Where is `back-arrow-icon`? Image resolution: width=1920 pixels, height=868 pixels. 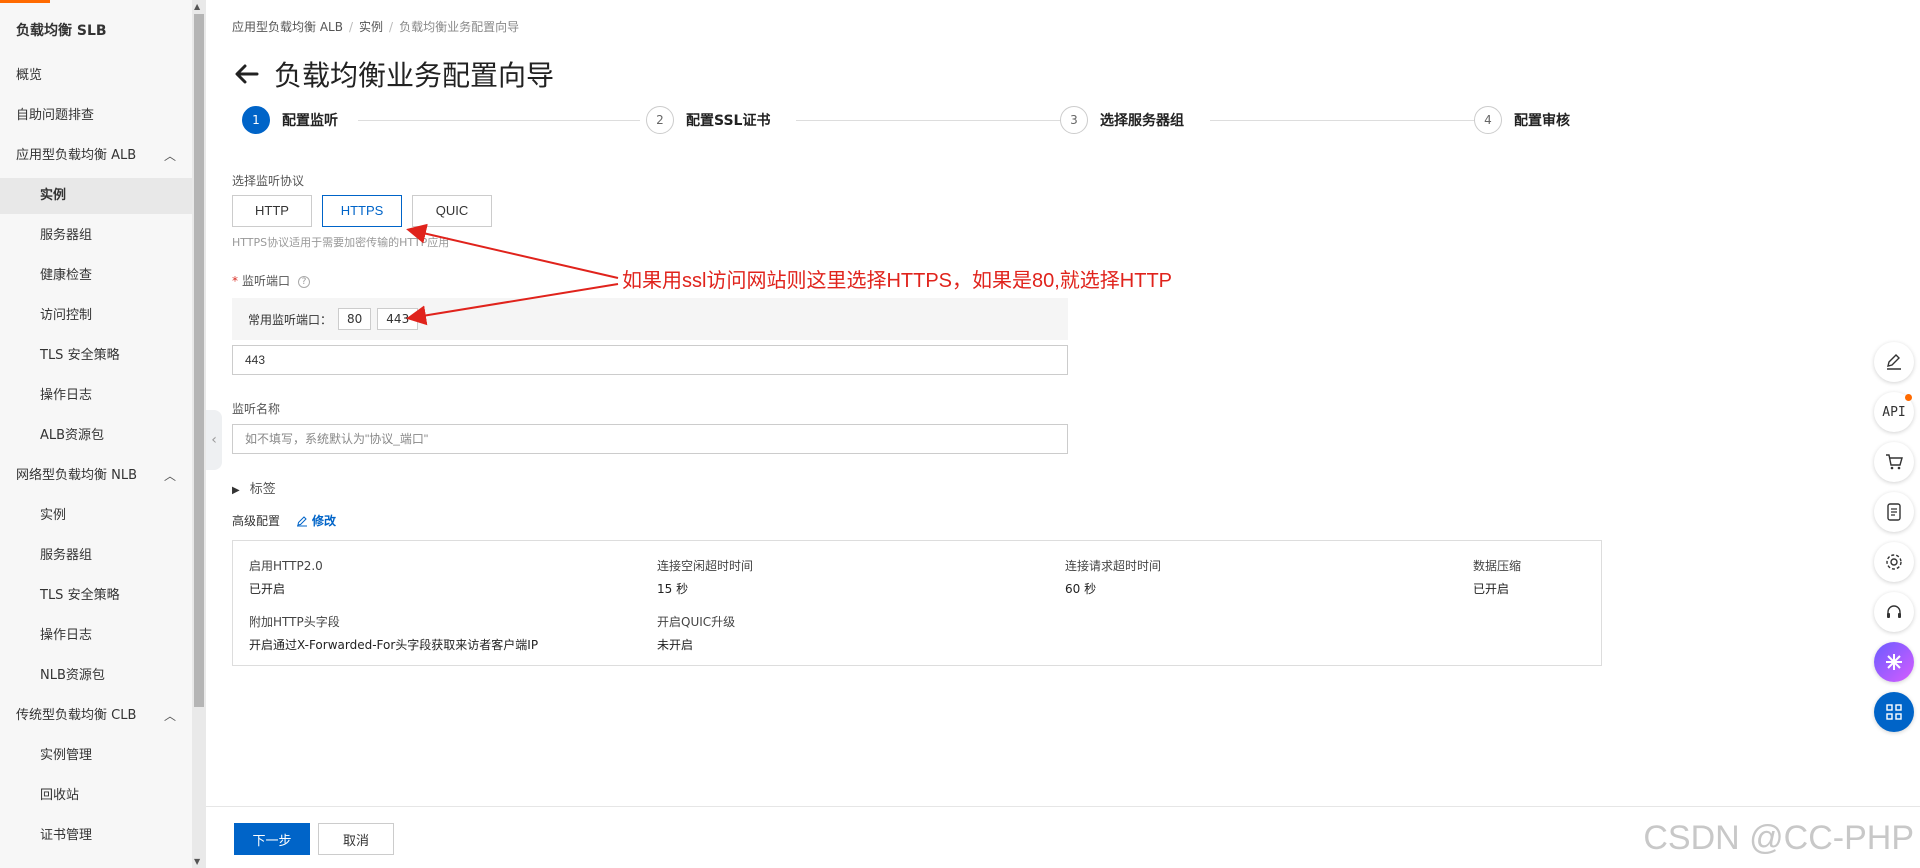 back-arrow-icon is located at coordinates (247, 74).